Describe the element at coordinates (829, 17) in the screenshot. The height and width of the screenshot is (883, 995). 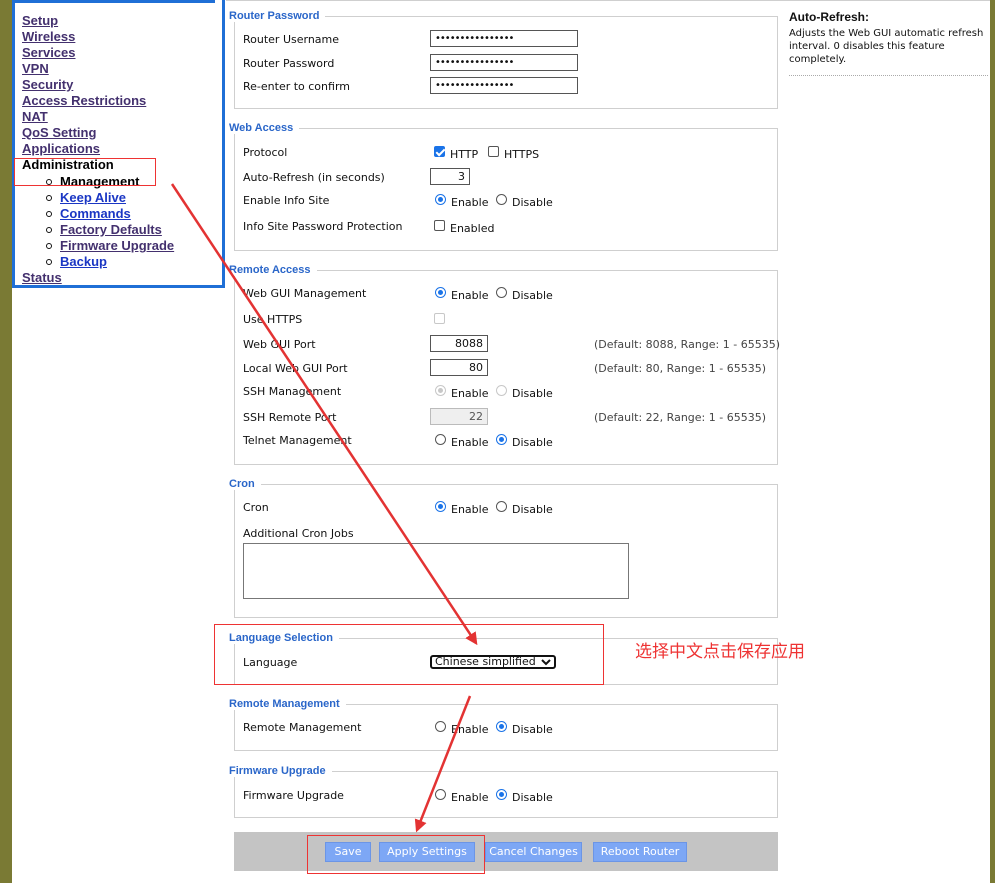
I see `help-title: Auto-Refresh:` at that location.